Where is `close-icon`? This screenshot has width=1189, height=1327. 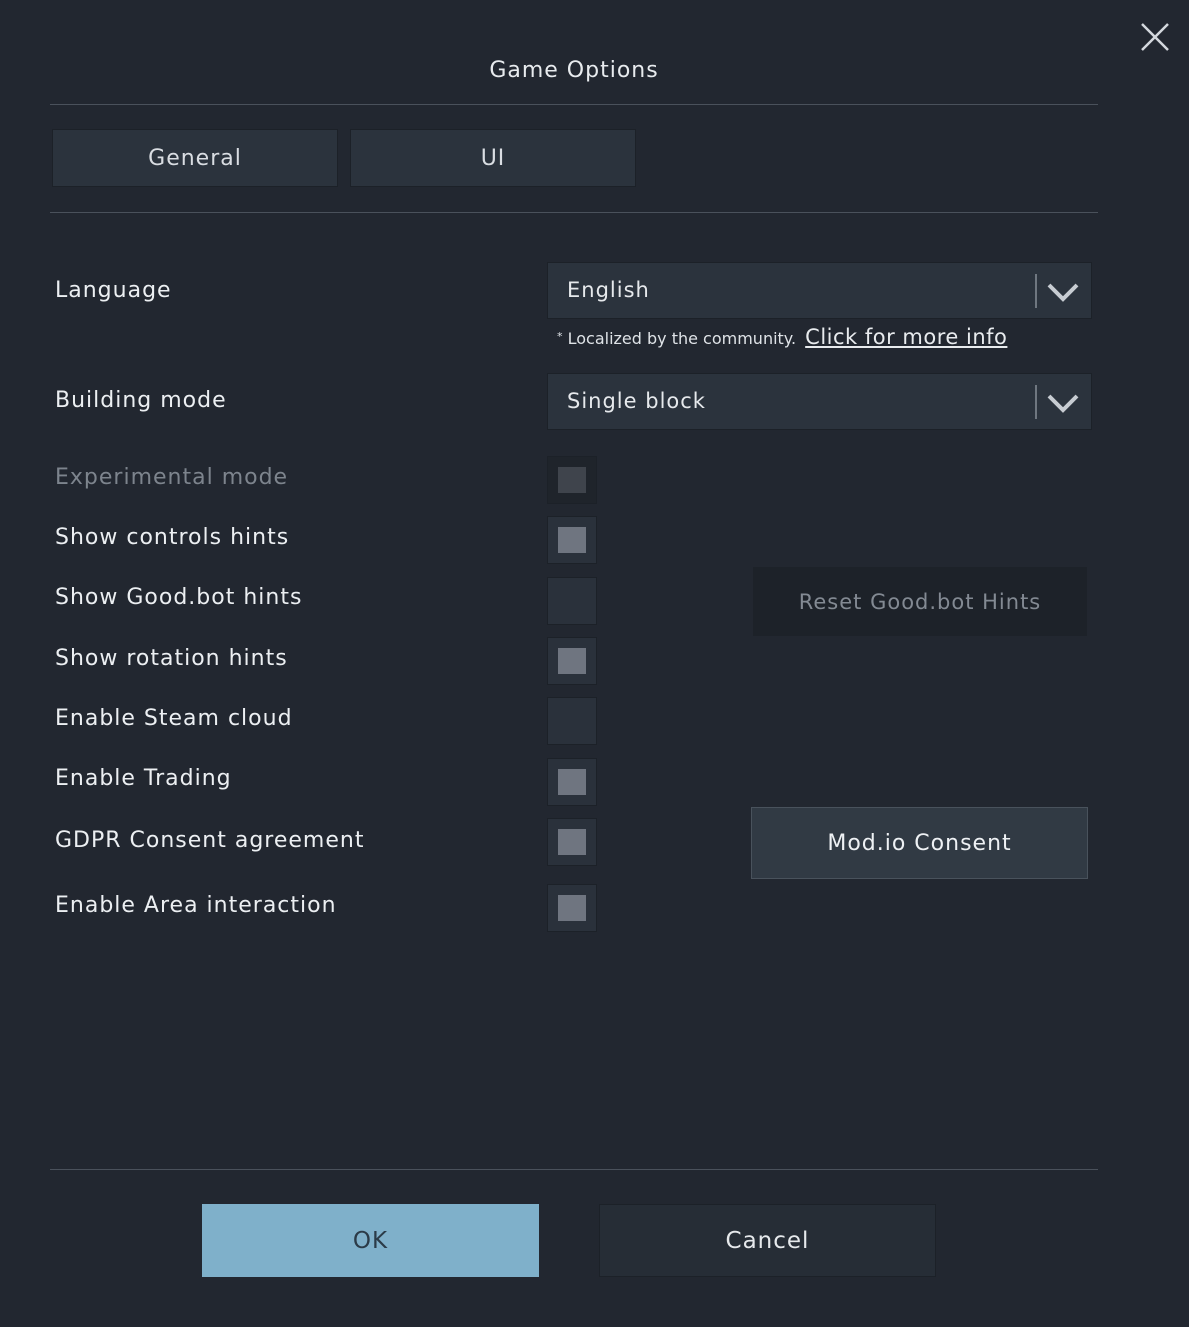 close-icon is located at coordinates (1155, 37).